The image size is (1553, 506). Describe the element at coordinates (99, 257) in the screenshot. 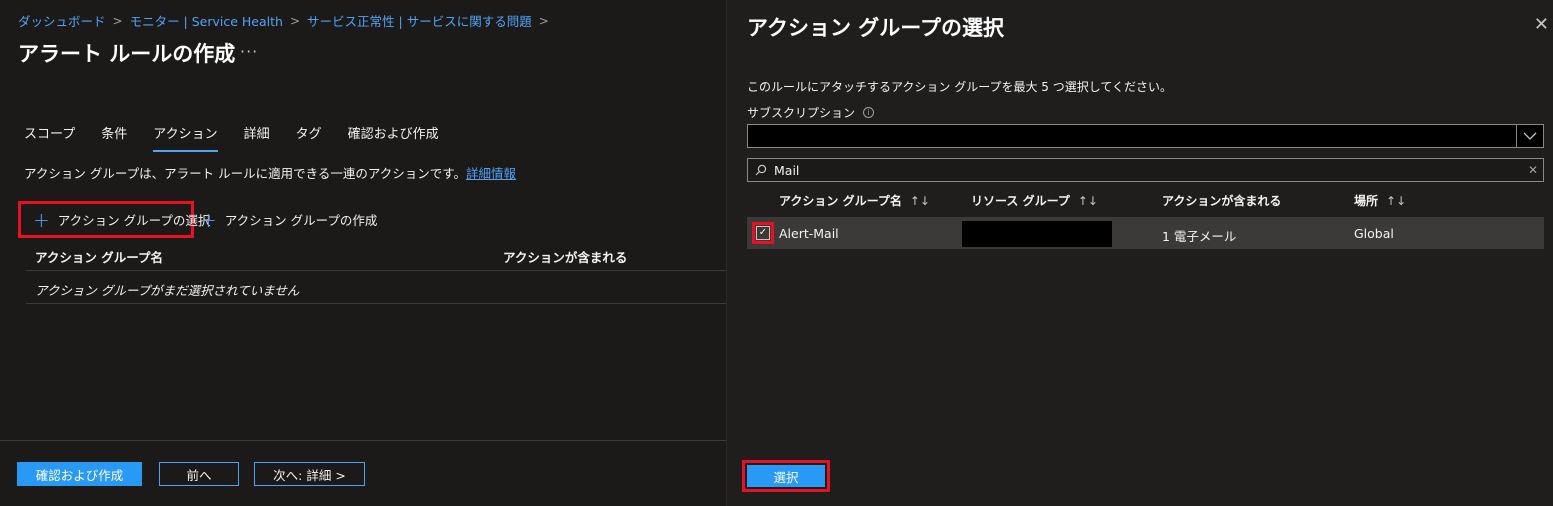

I see `column-header-name: アクション グループ名` at that location.